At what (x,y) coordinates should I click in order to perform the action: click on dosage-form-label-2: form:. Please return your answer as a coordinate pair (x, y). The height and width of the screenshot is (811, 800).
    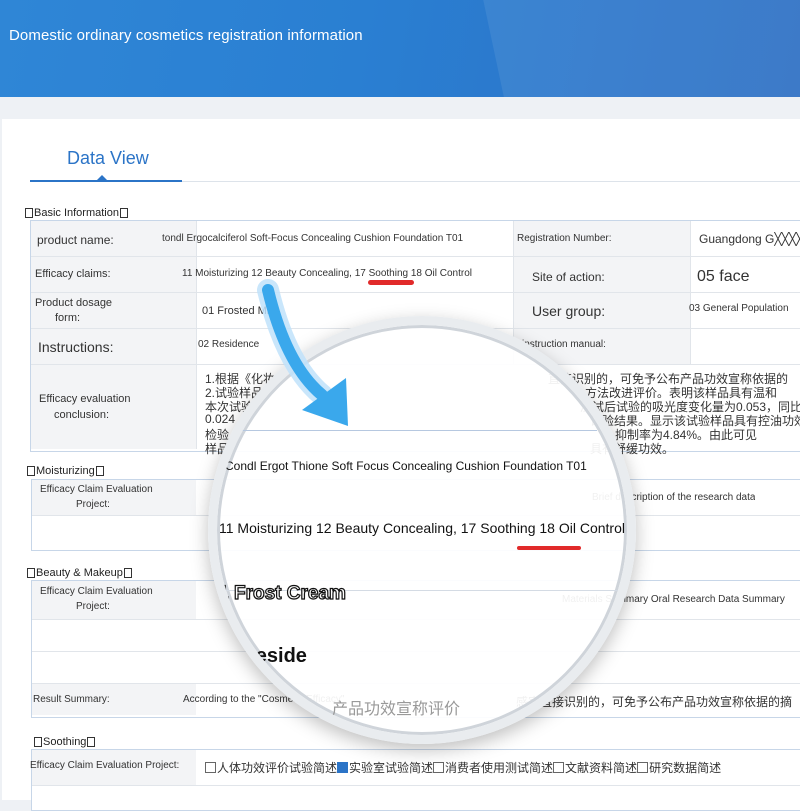
    Looking at the image, I should click on (68, 318).